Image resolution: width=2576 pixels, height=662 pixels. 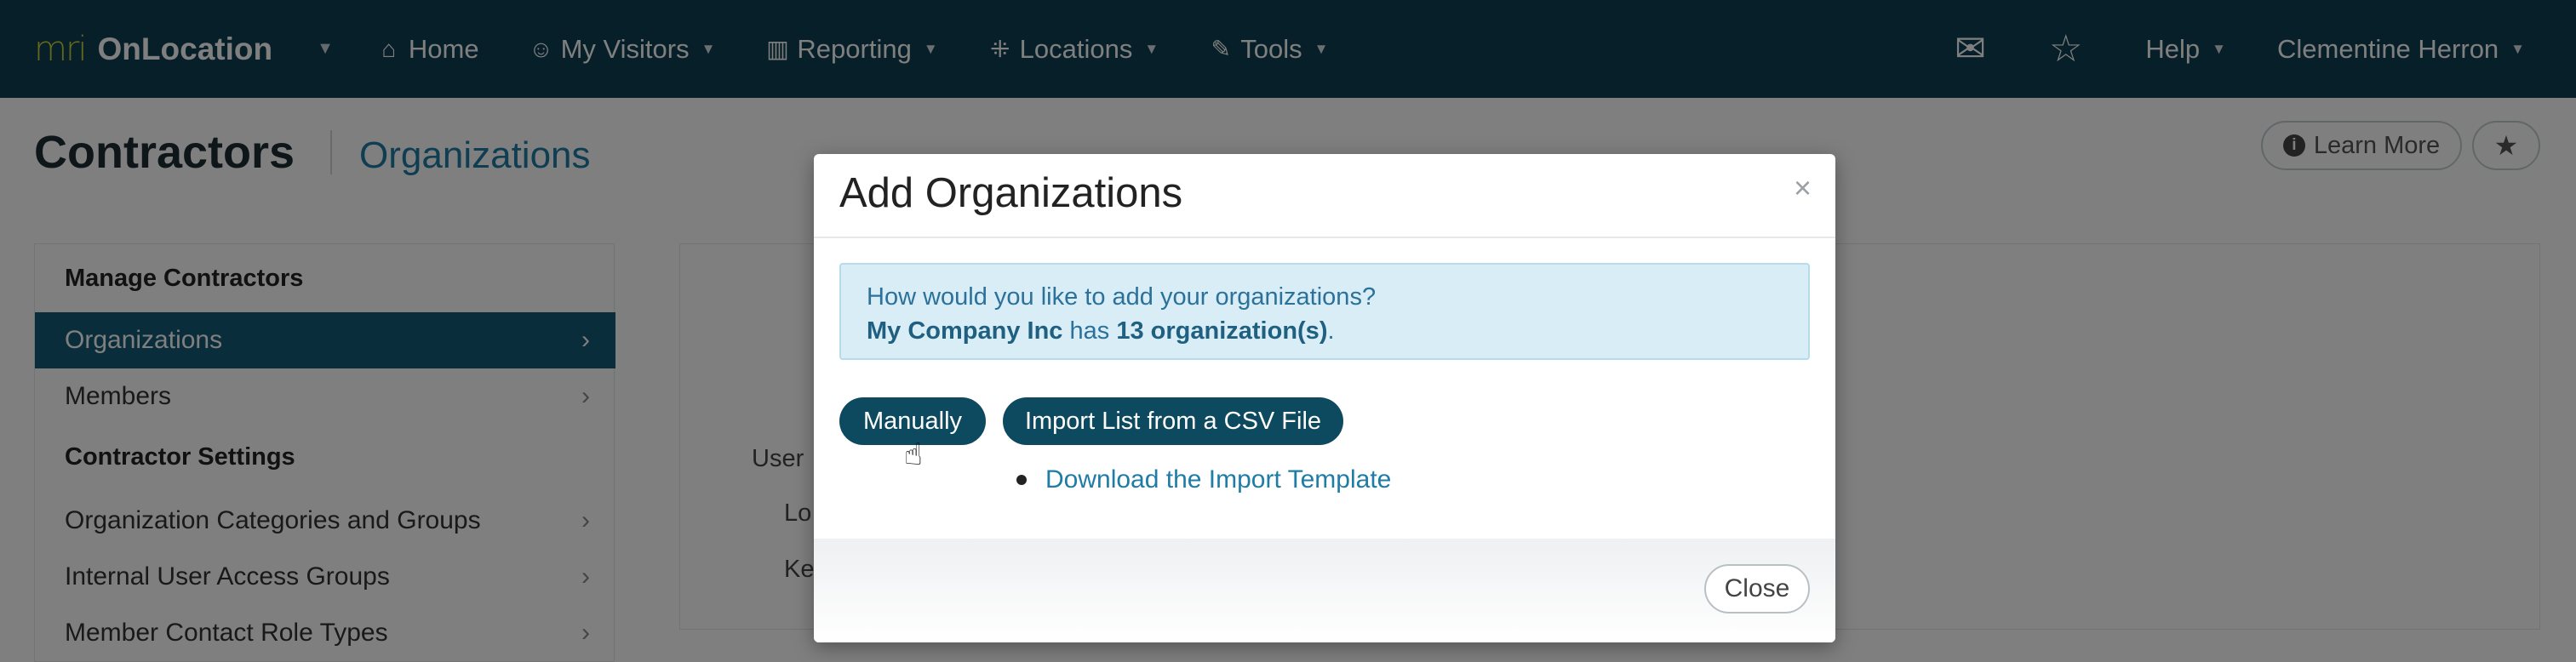 I want to click on bullet-dot, so click(x=1021, y=480).